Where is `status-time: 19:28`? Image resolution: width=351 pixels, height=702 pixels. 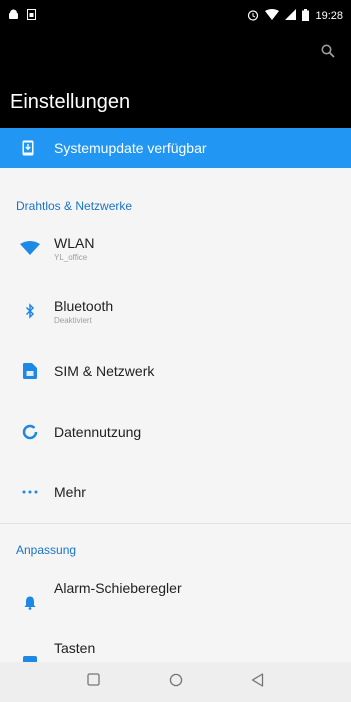
status-time: 19:28 is located at coordinates (329, 16).